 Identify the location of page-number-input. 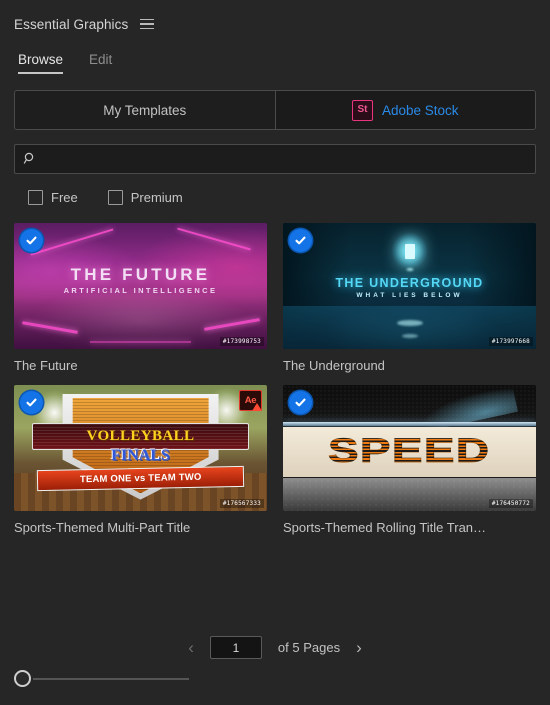
(235, 647).